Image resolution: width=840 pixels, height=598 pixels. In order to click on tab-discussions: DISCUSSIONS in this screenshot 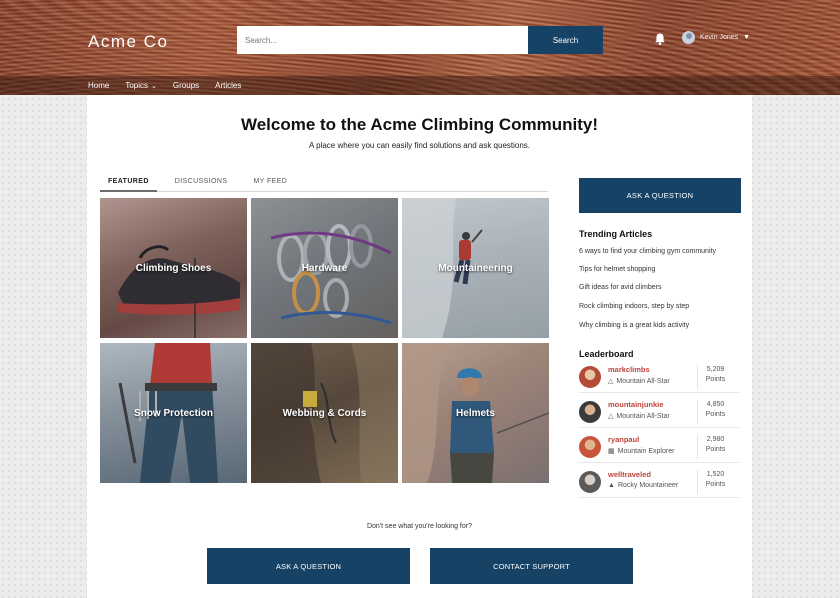, I will do `click(201, 185)`.